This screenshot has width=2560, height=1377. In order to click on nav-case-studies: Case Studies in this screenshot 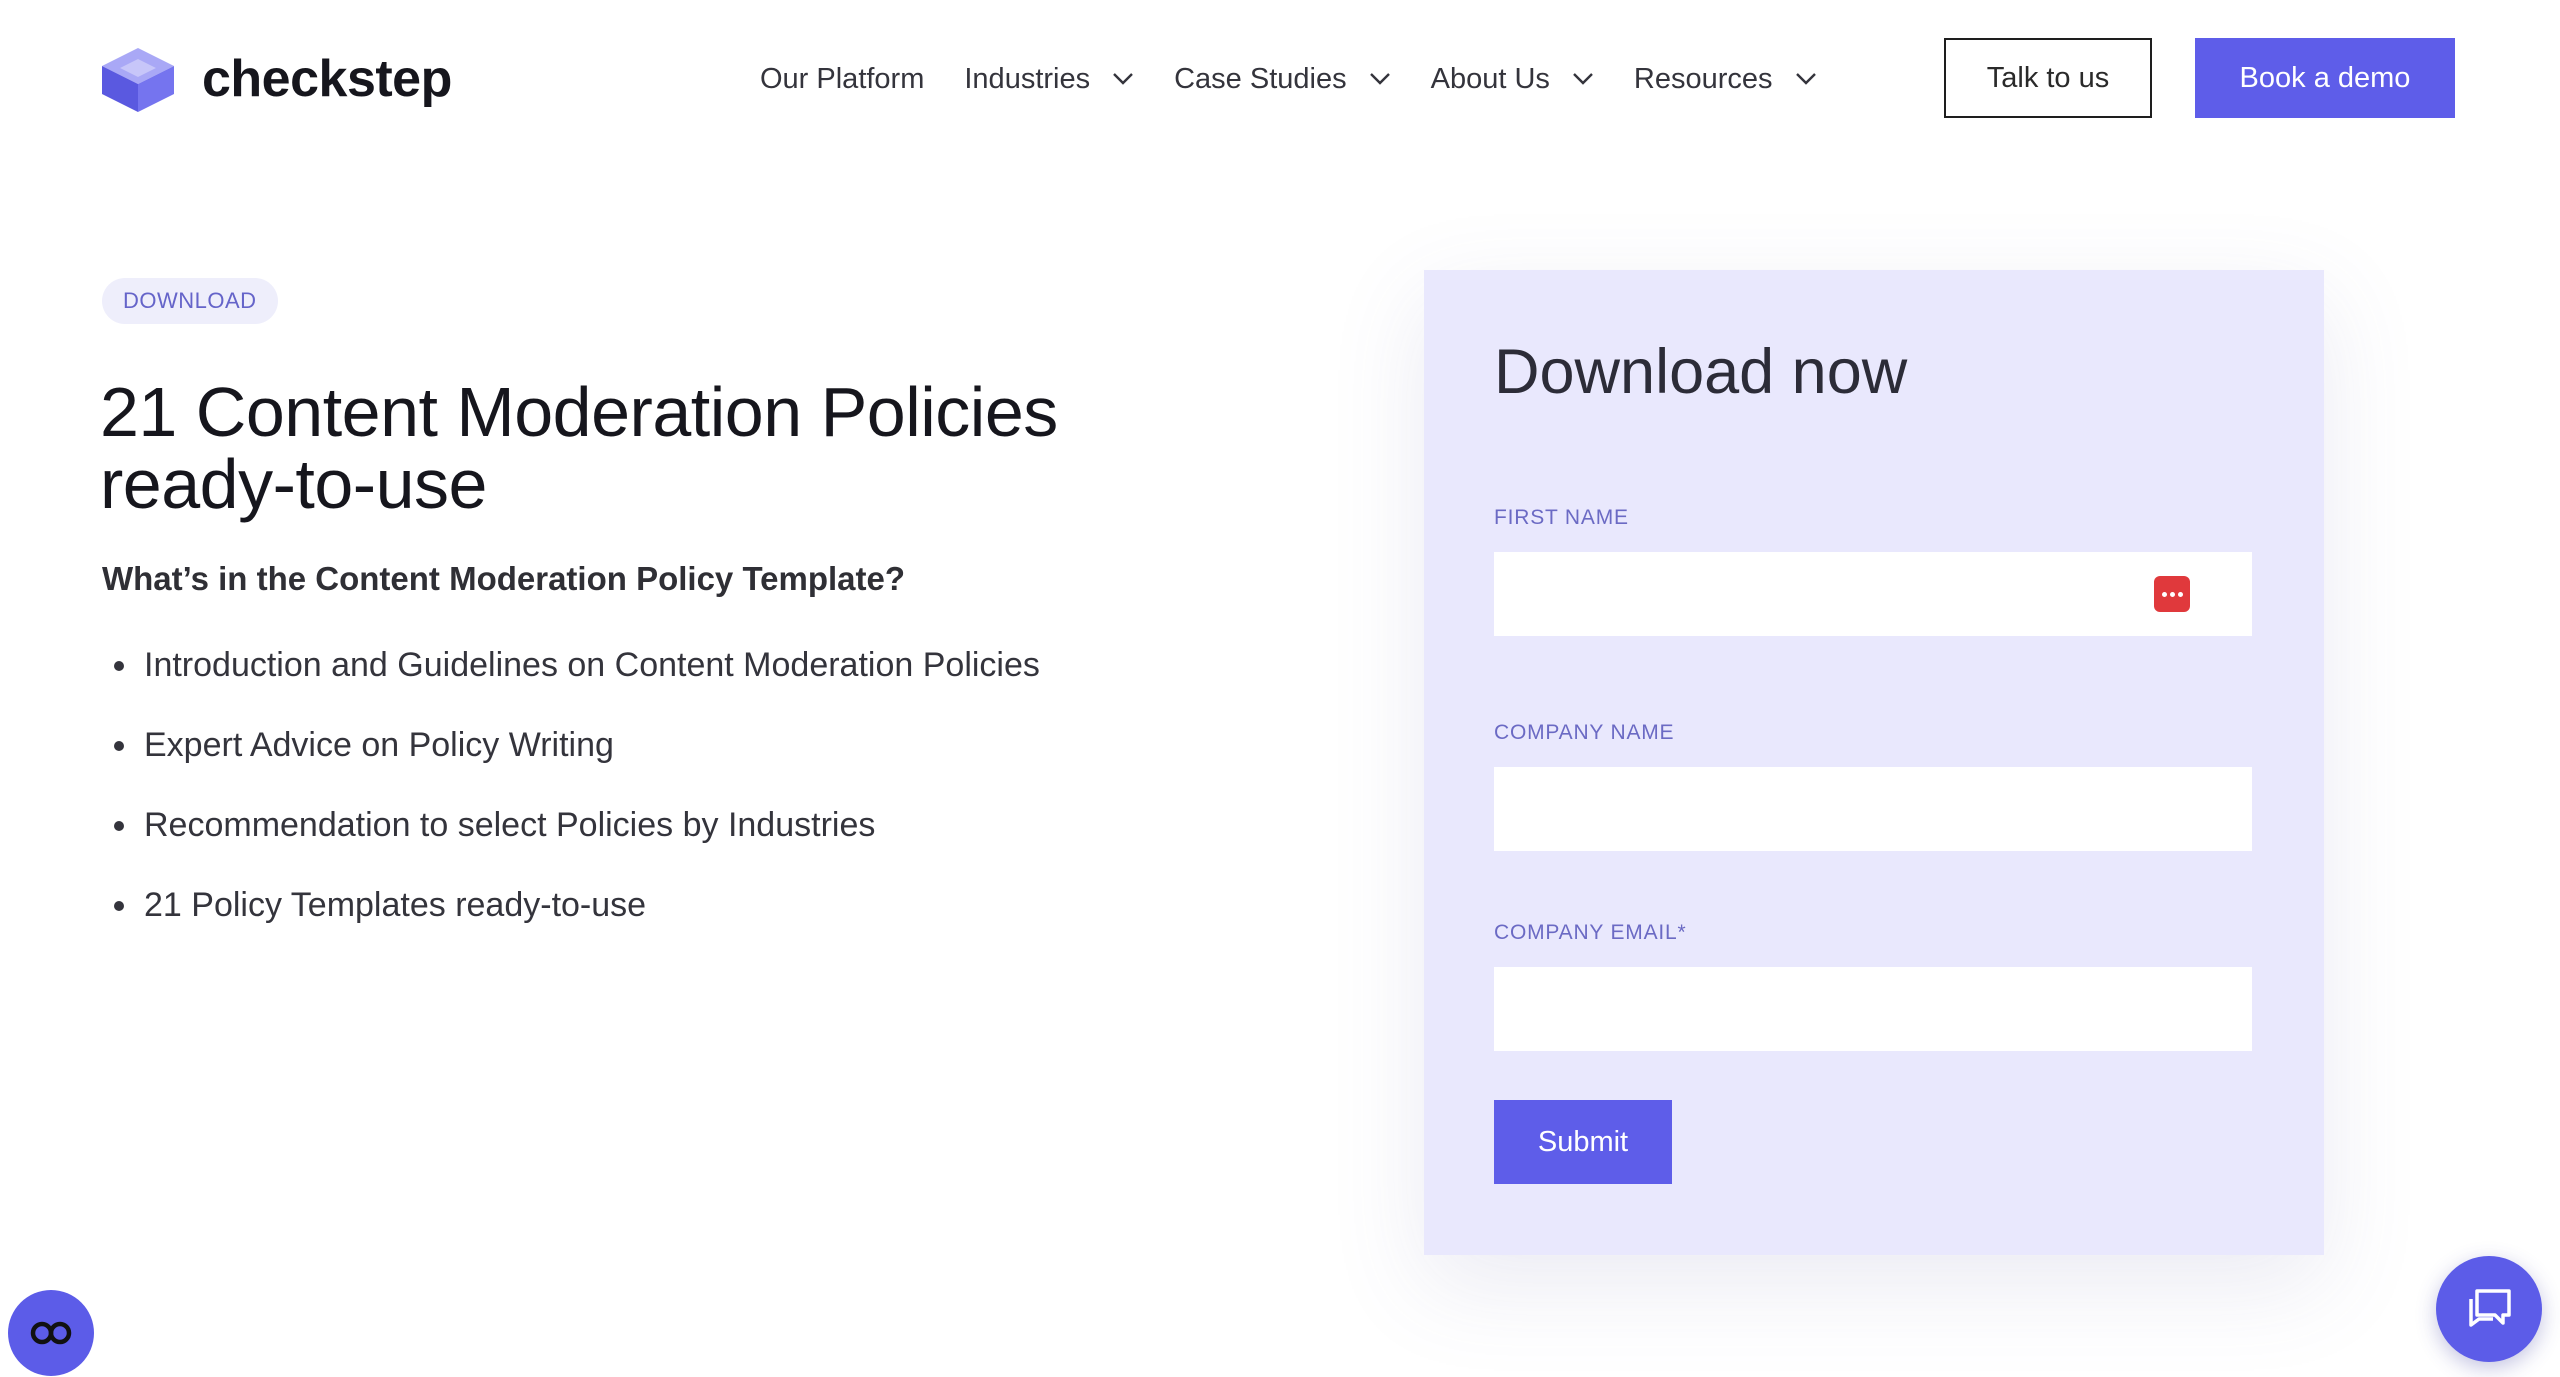, I will do `click(1282, 79)`.